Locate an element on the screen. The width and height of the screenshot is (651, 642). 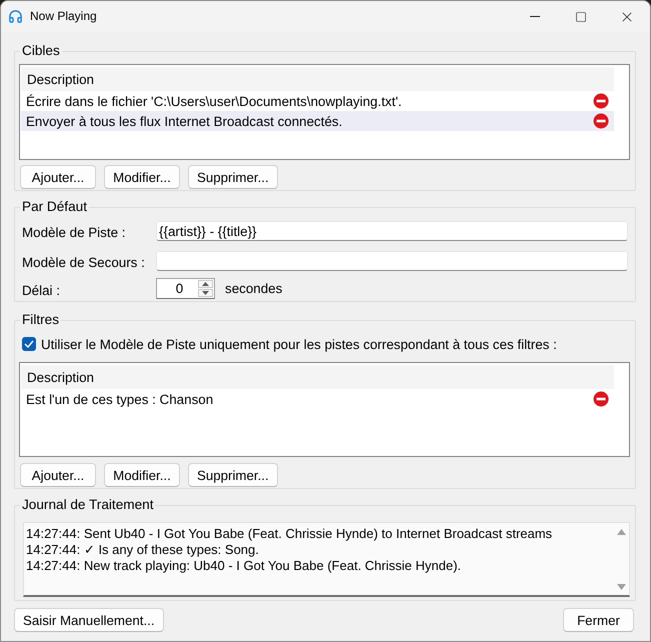
list-row: Écrire dans le fichier 'C:\Users\user\Documents\nowplaying.txt'. is located at coordinates (317, 101).